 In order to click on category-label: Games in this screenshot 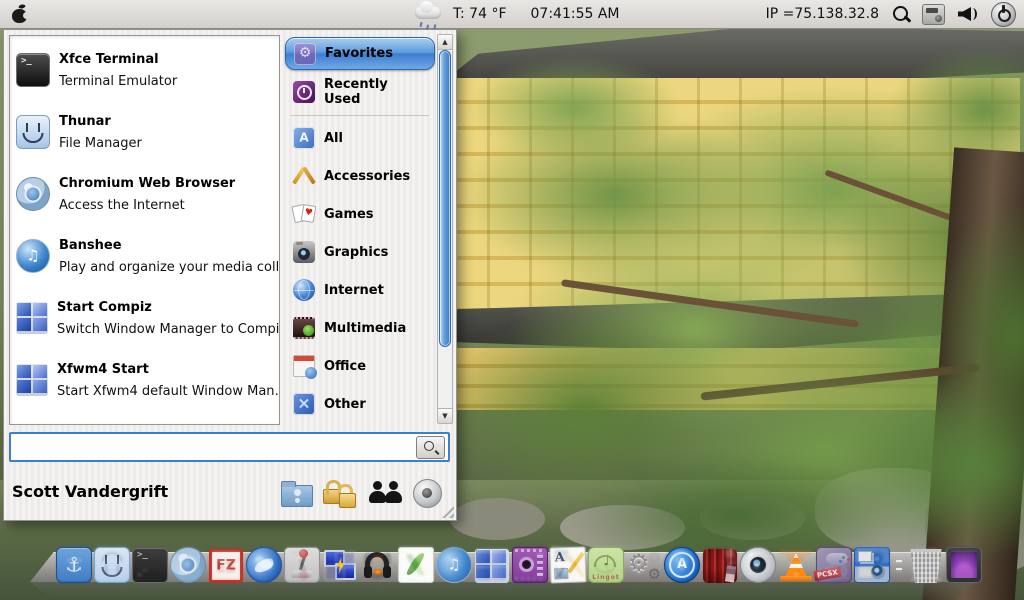, I will do `click(349, 214)`.